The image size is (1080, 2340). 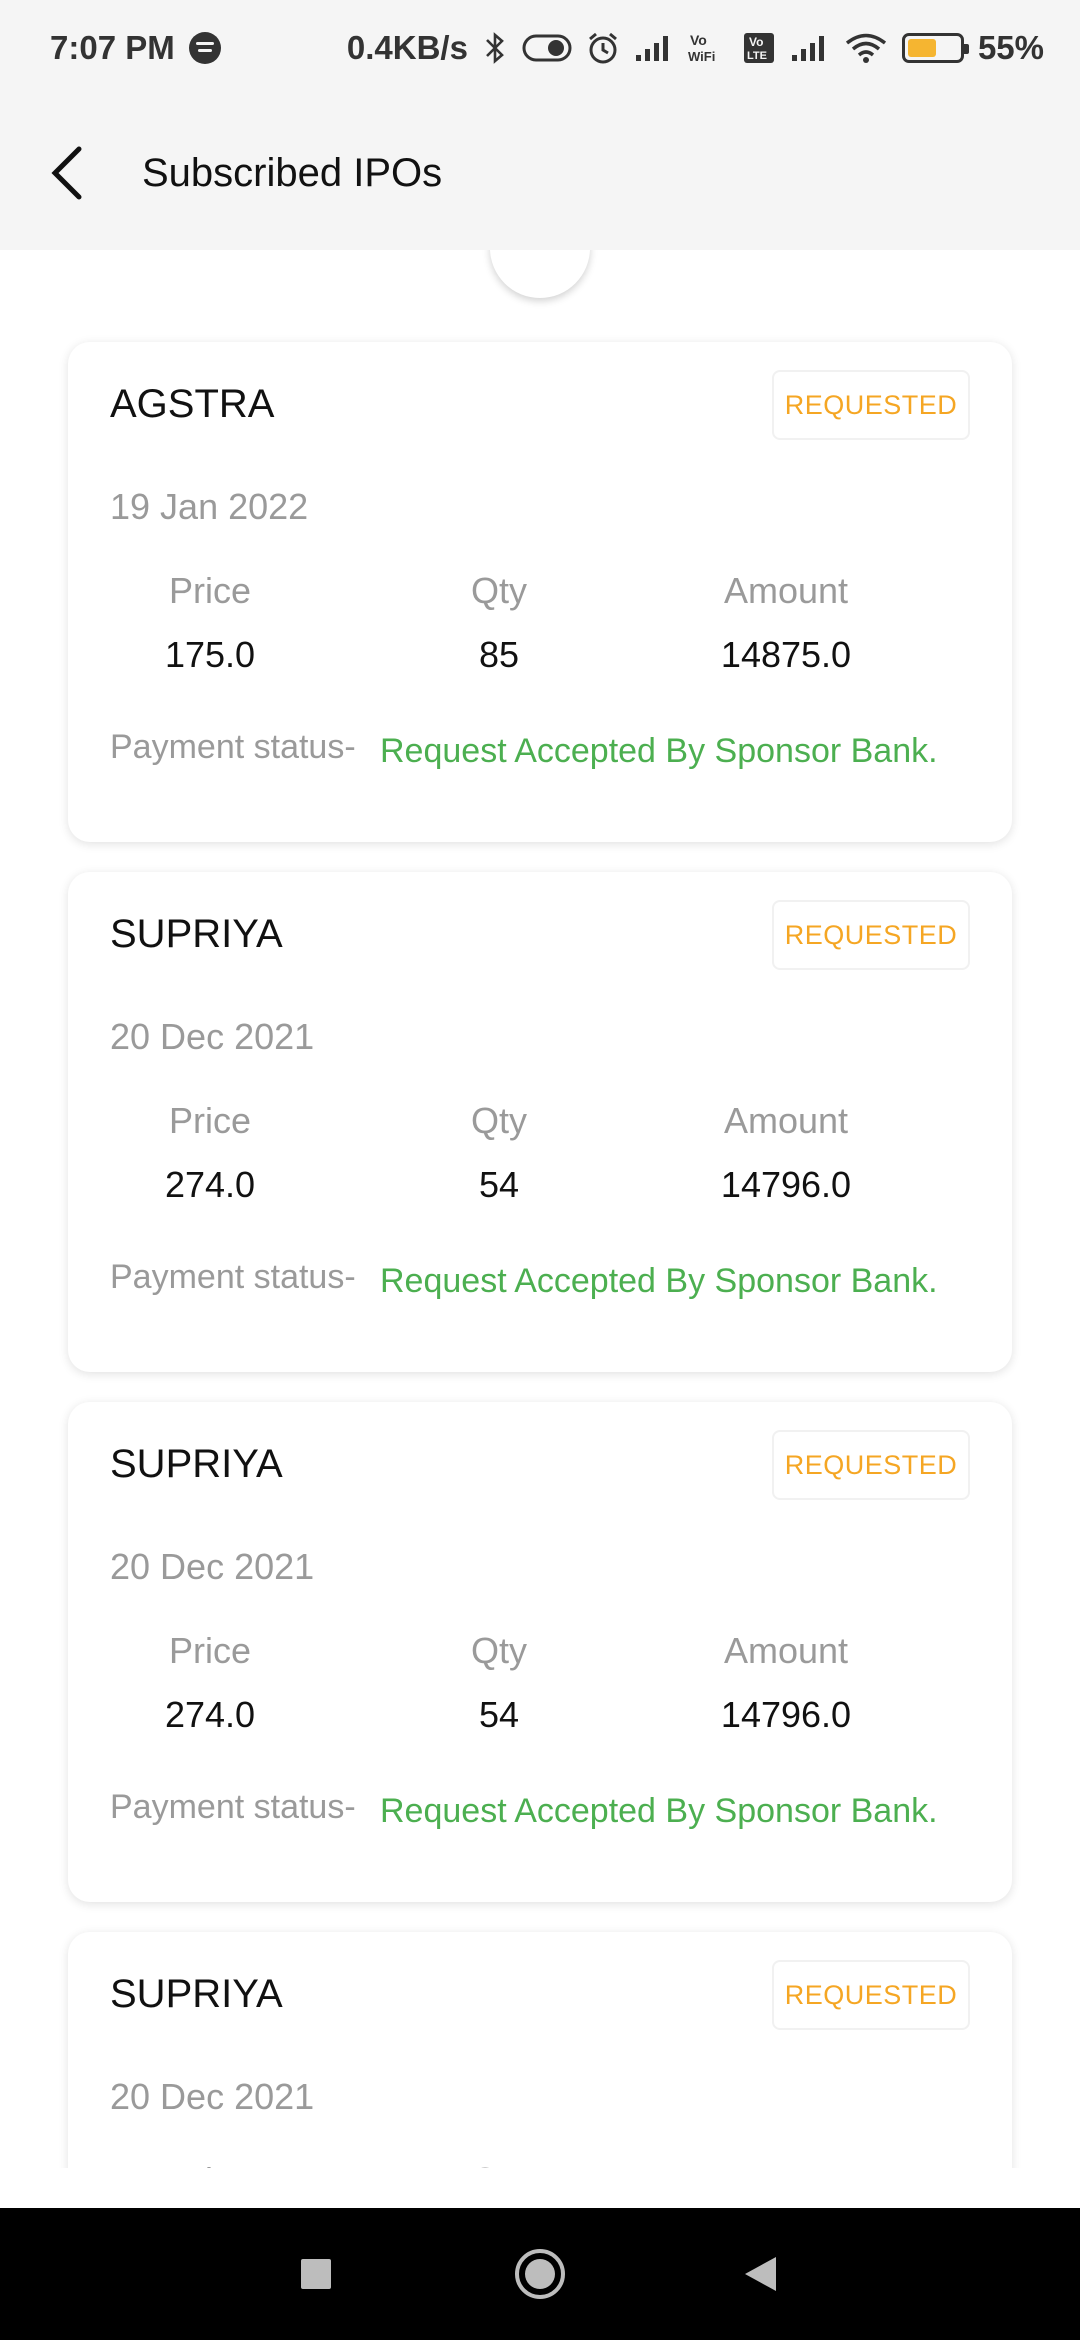 I want to click on back-nav-button, so click(x=760, y=2274).